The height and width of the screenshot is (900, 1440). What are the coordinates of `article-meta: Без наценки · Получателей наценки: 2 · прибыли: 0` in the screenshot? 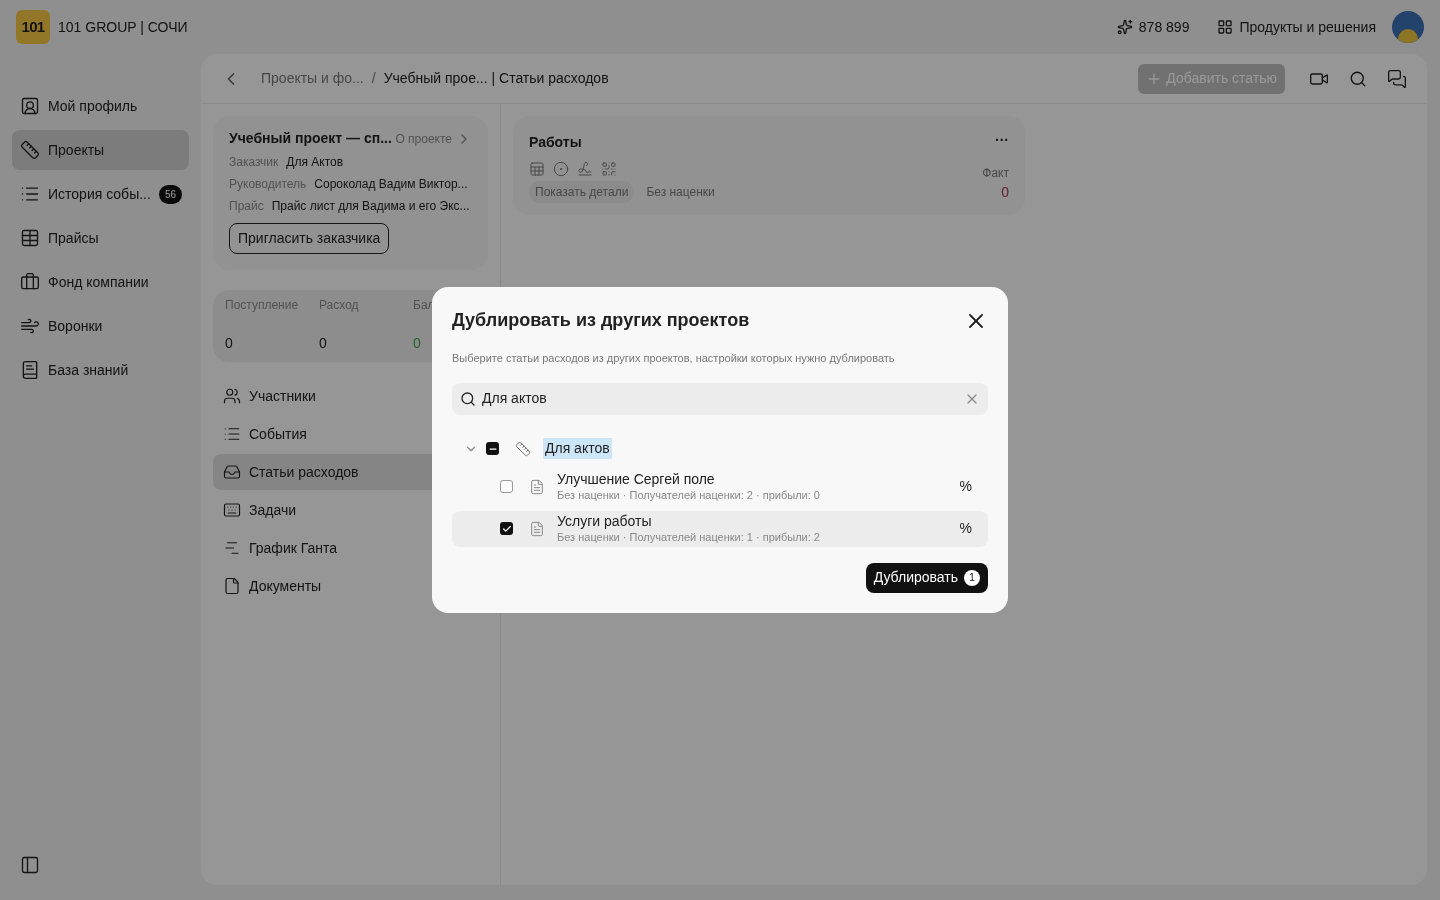 It's located at (689, 495).